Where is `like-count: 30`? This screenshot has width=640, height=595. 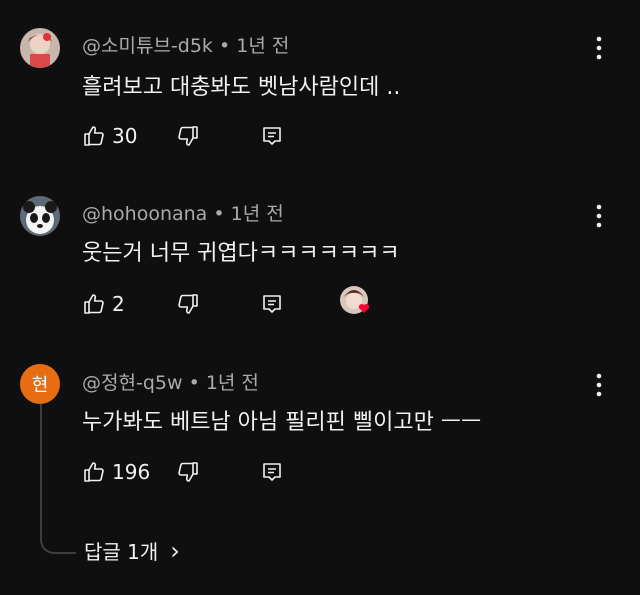 like-count: 30 is located at coordinates (125, 136).